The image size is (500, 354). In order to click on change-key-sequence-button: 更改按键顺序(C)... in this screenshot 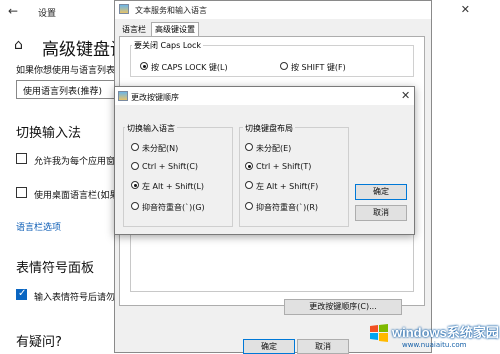, I will do `click(343, 307)`.